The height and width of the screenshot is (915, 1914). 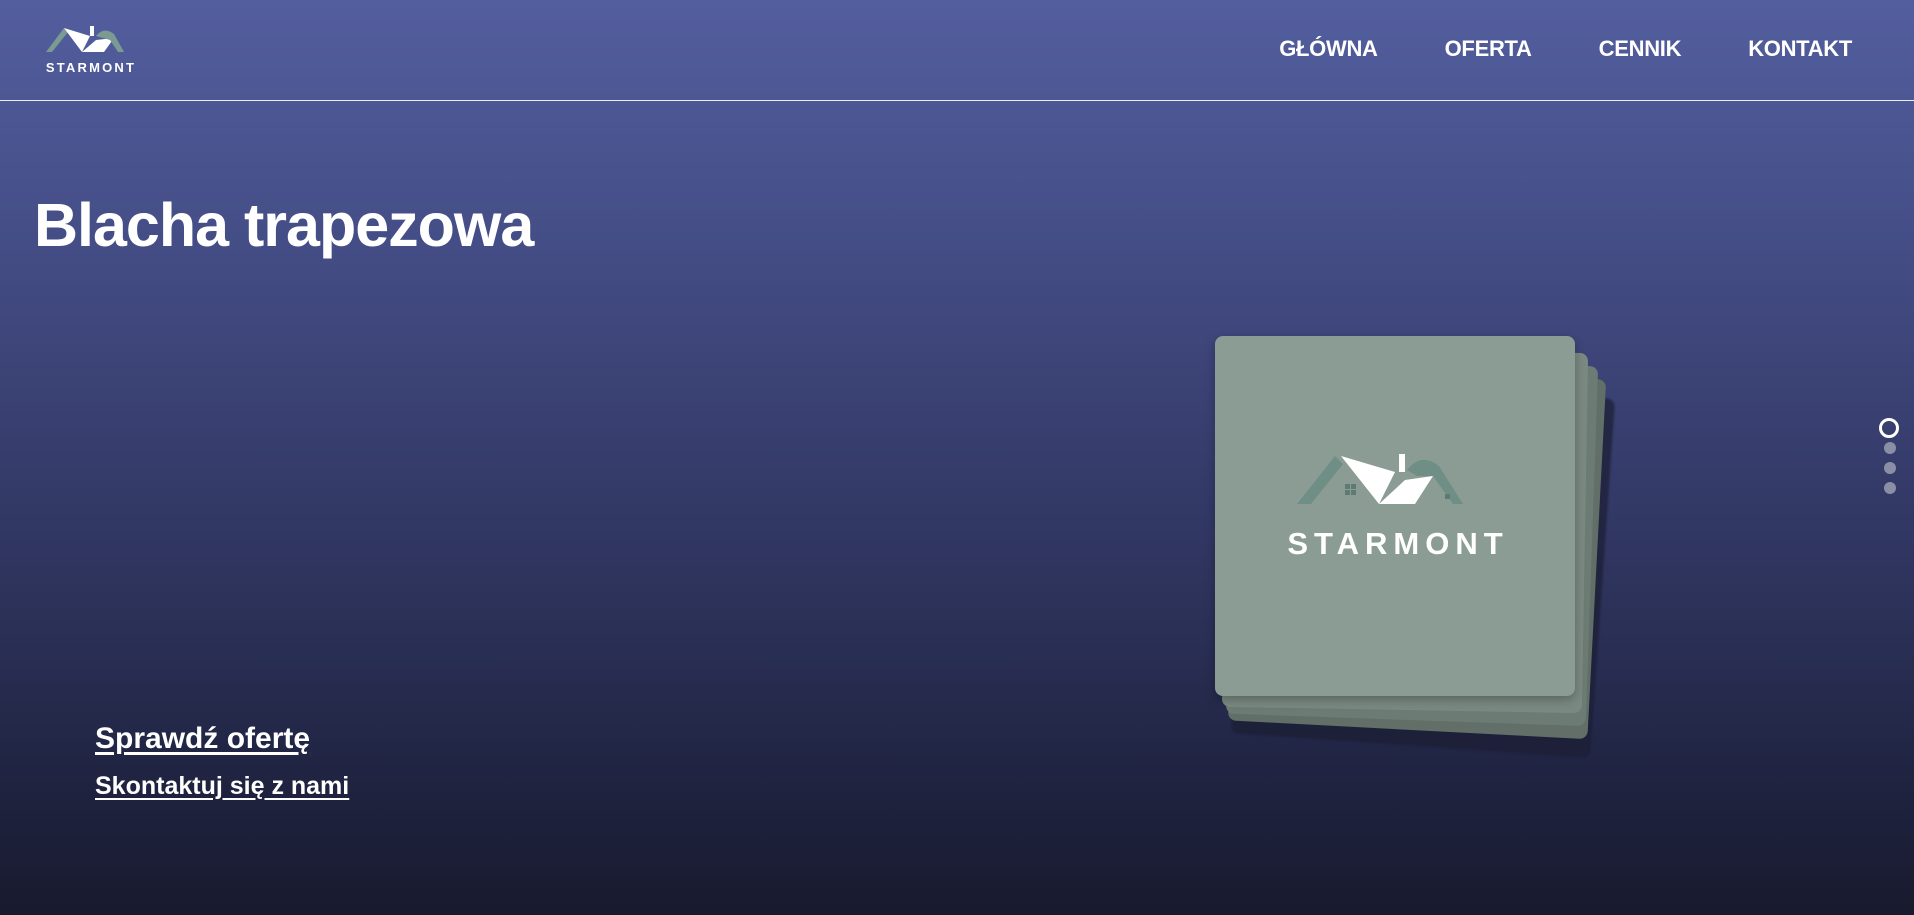 What do you see at coordinates (1565, 49) in the screenshot?
I see `main-nav: GŁÓWNA OFERTA CENNIK KONTAKT` at bounding box center [1565, 49].